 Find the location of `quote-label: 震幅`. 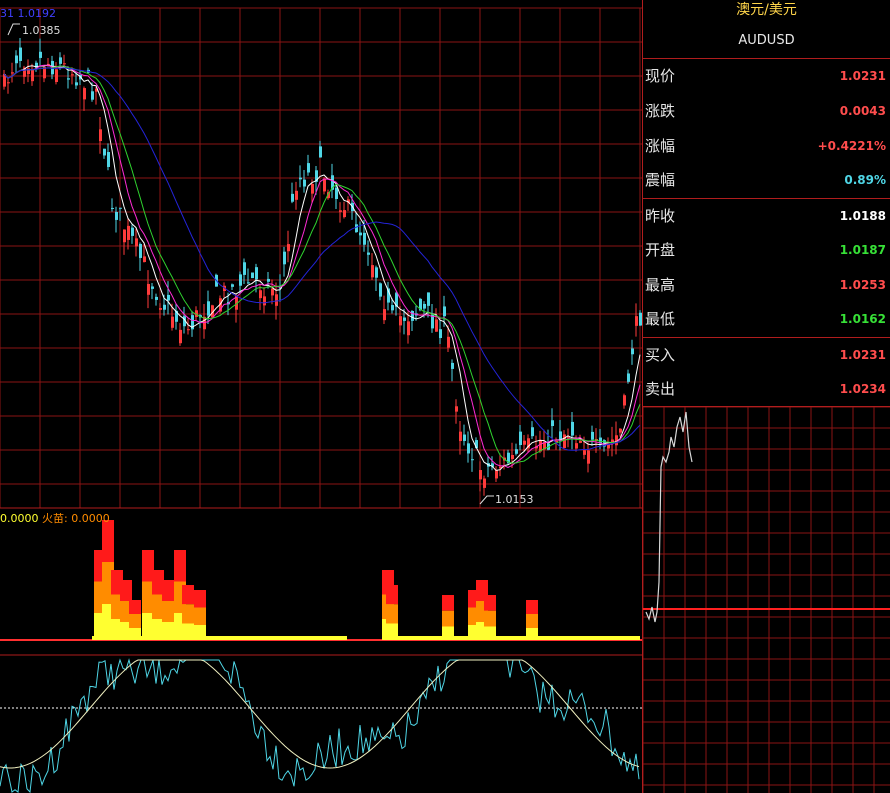

quote-label: 震幅 is located at coordinates (660, 180).